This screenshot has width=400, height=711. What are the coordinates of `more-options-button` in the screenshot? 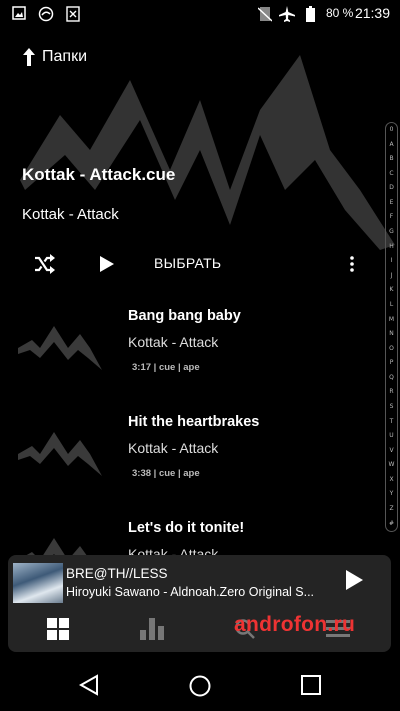 It's located at (352, 264).